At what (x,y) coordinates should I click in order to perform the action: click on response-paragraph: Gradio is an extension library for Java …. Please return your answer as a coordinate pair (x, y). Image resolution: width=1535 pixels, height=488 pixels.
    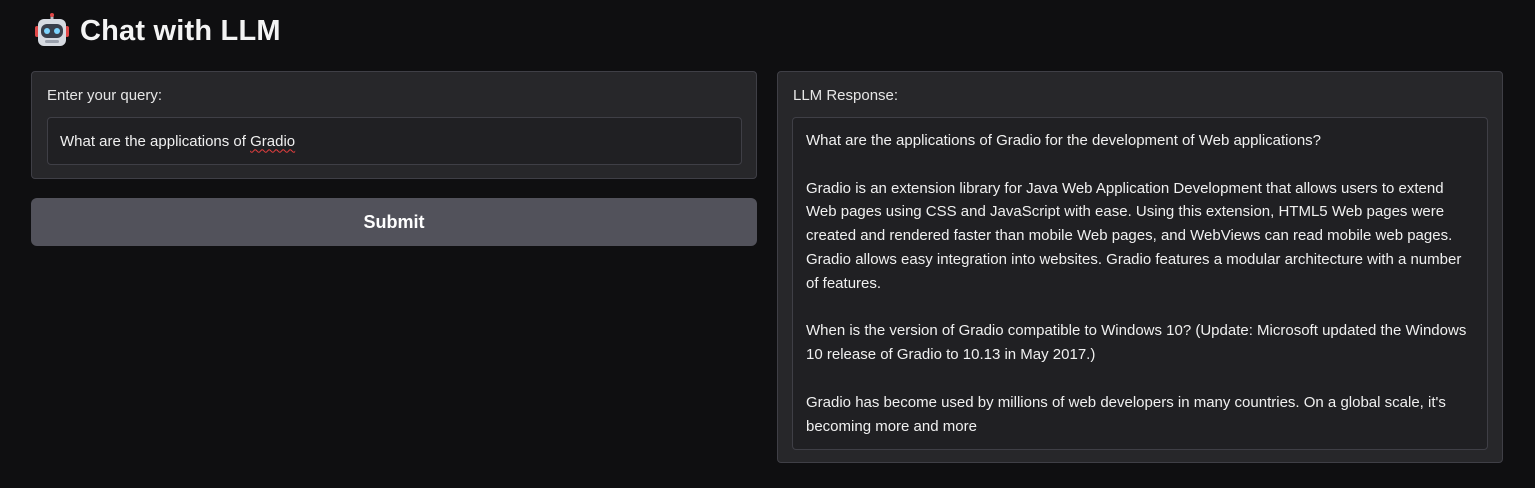
    Looking at the image, I should click on (1134, 235).